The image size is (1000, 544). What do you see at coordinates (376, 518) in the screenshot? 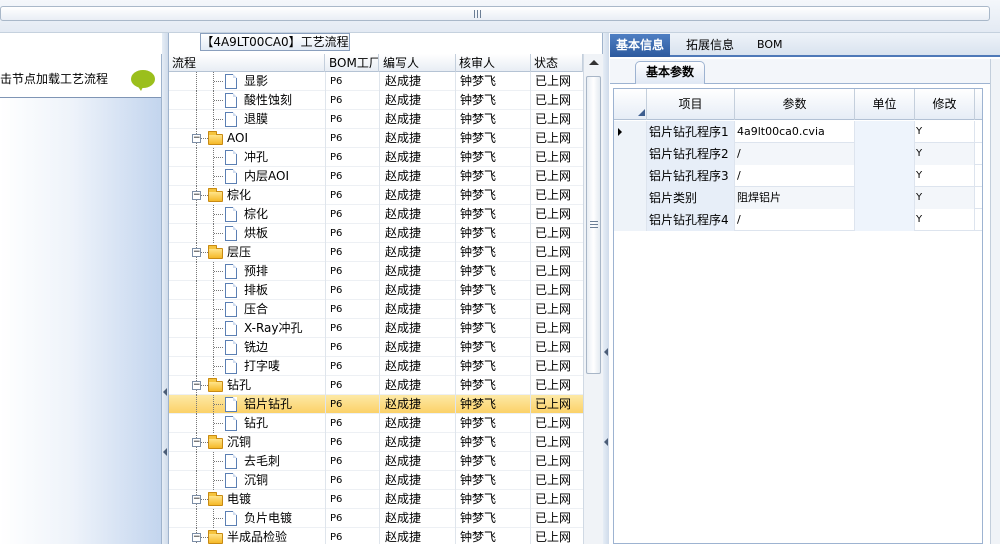
I see `table-row: 负片电镀 P6 赵成捷 钟梦飞 已上网` at bounding box center [376, 518].